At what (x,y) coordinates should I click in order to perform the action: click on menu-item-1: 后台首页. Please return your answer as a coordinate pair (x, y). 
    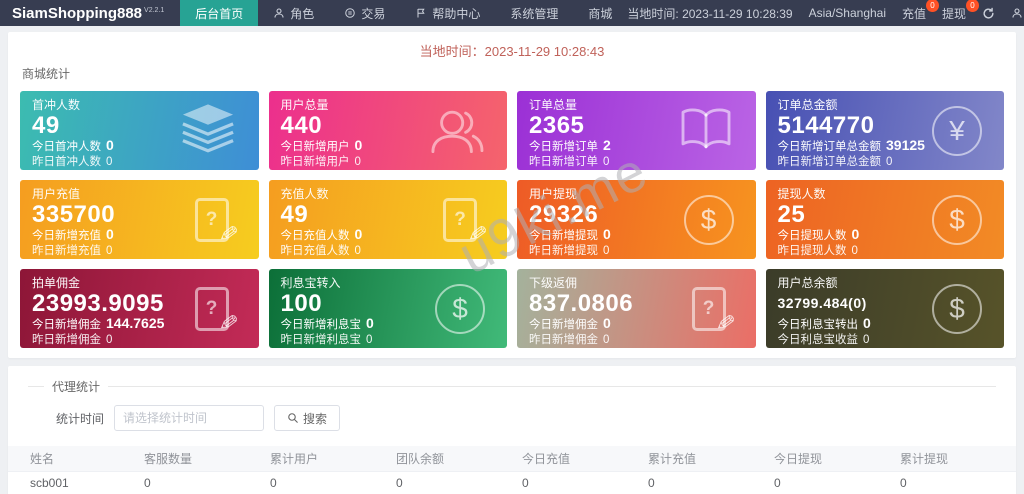
    Looking at the image, I should click on (219, 13).